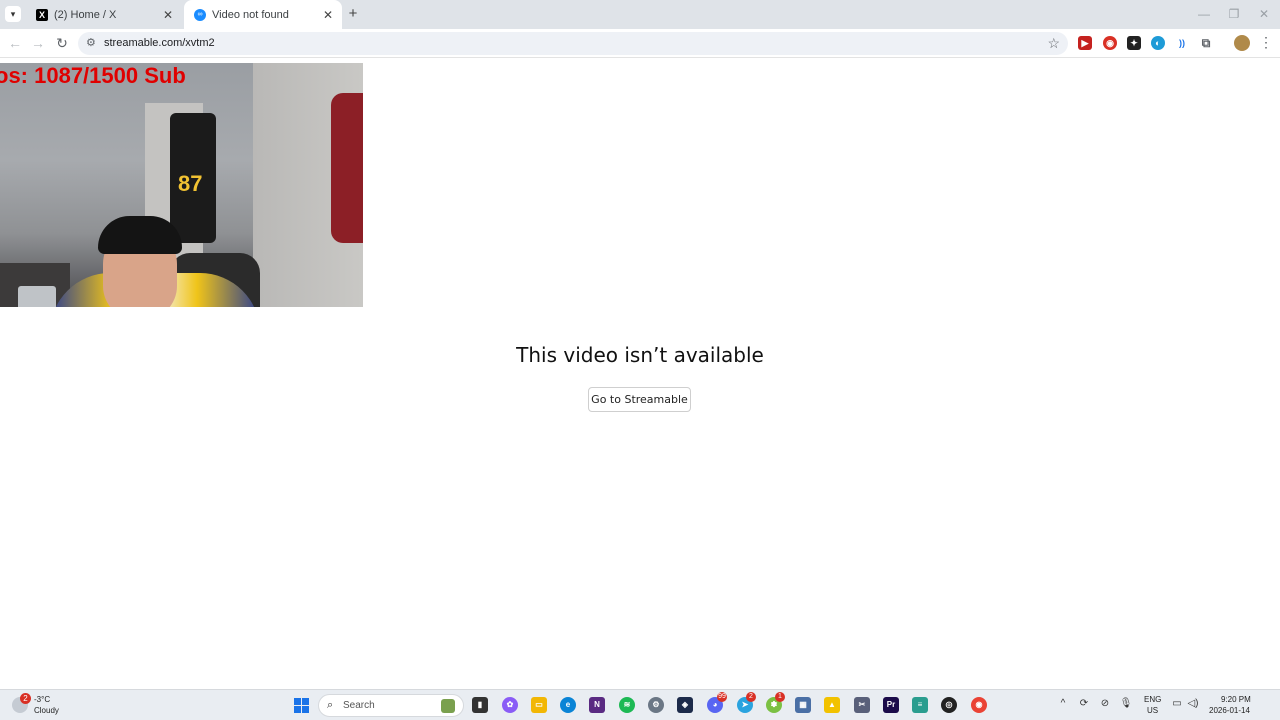  Describe the element at coordinates (1063, 703) in the screenshot. I see `chevron-up-icon: ^` at that location.